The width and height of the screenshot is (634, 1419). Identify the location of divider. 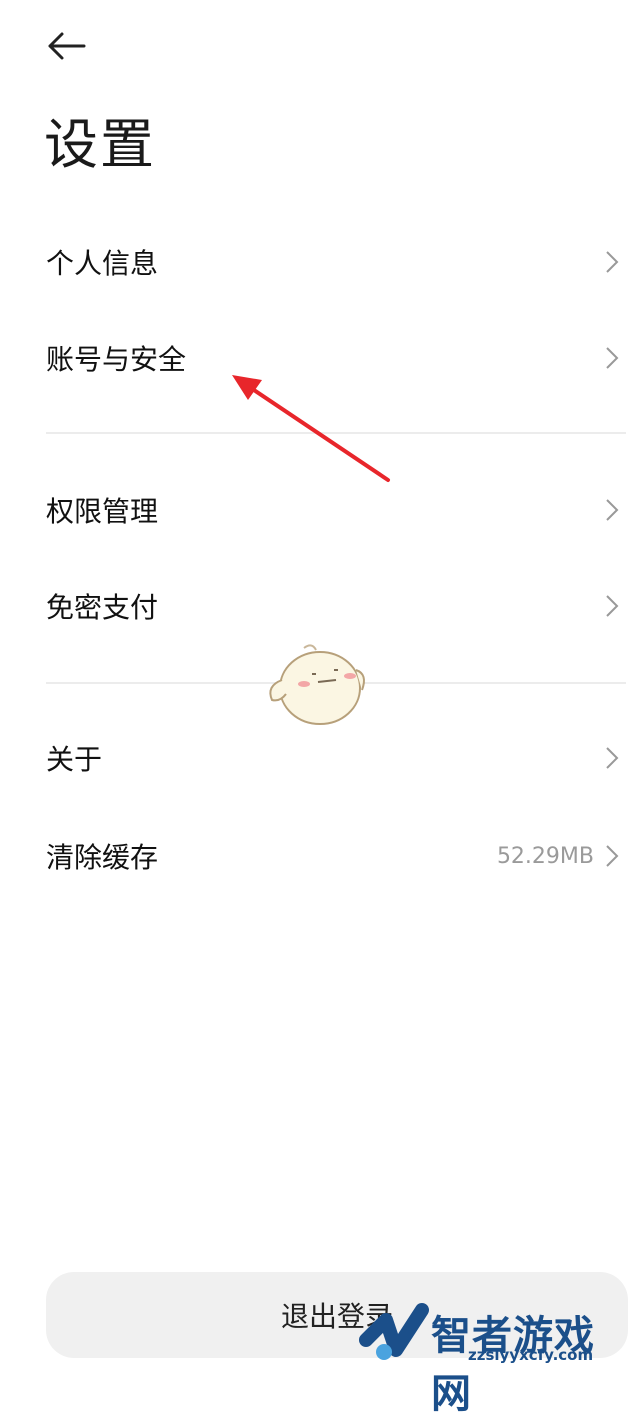
(336, 433).